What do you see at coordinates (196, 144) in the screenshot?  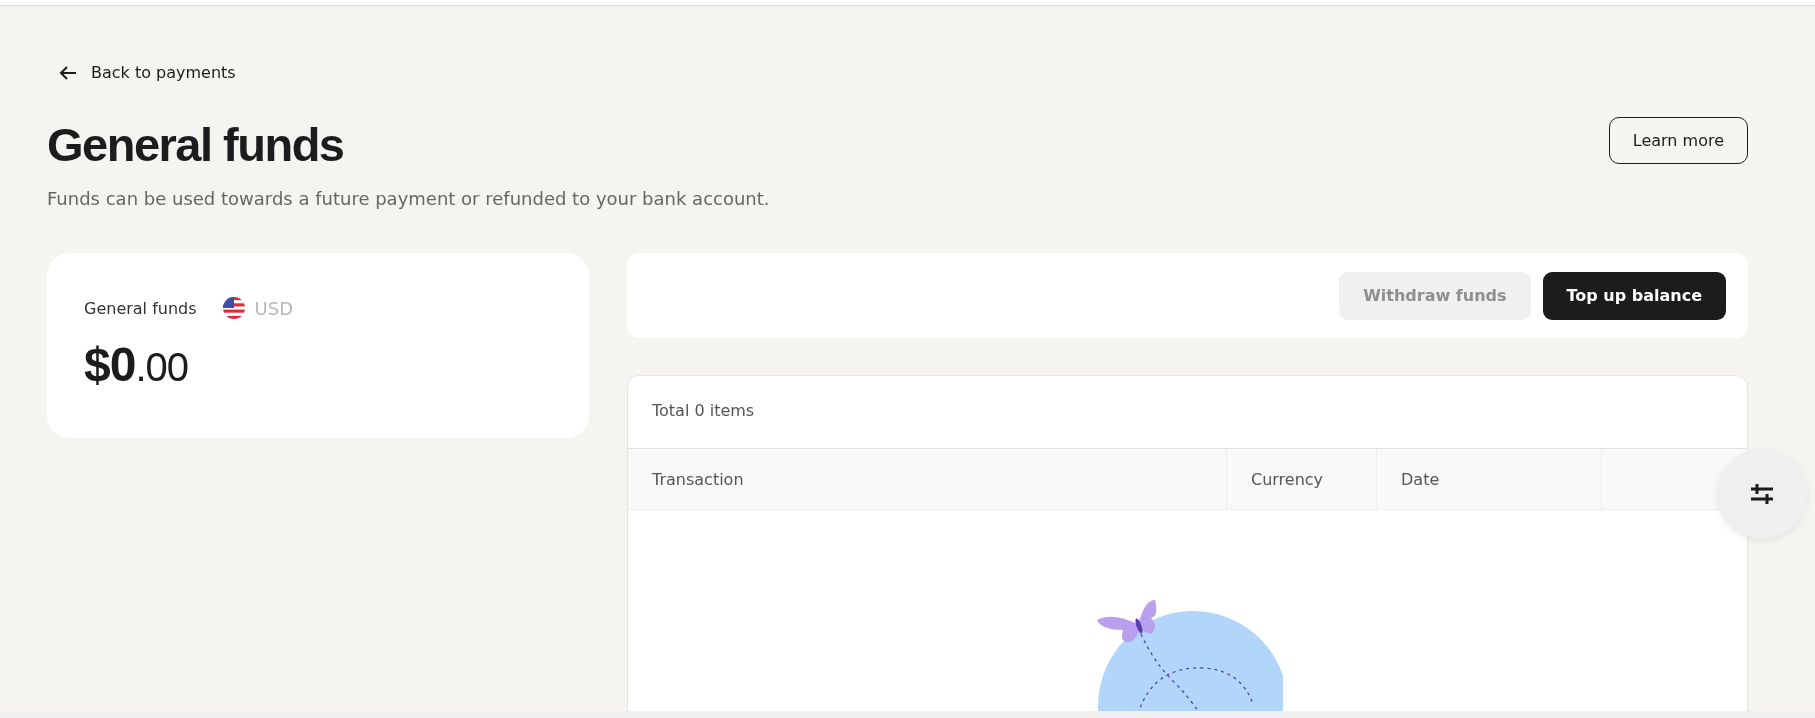 I see `page-title: General funds` at bounding box center [196, 144].